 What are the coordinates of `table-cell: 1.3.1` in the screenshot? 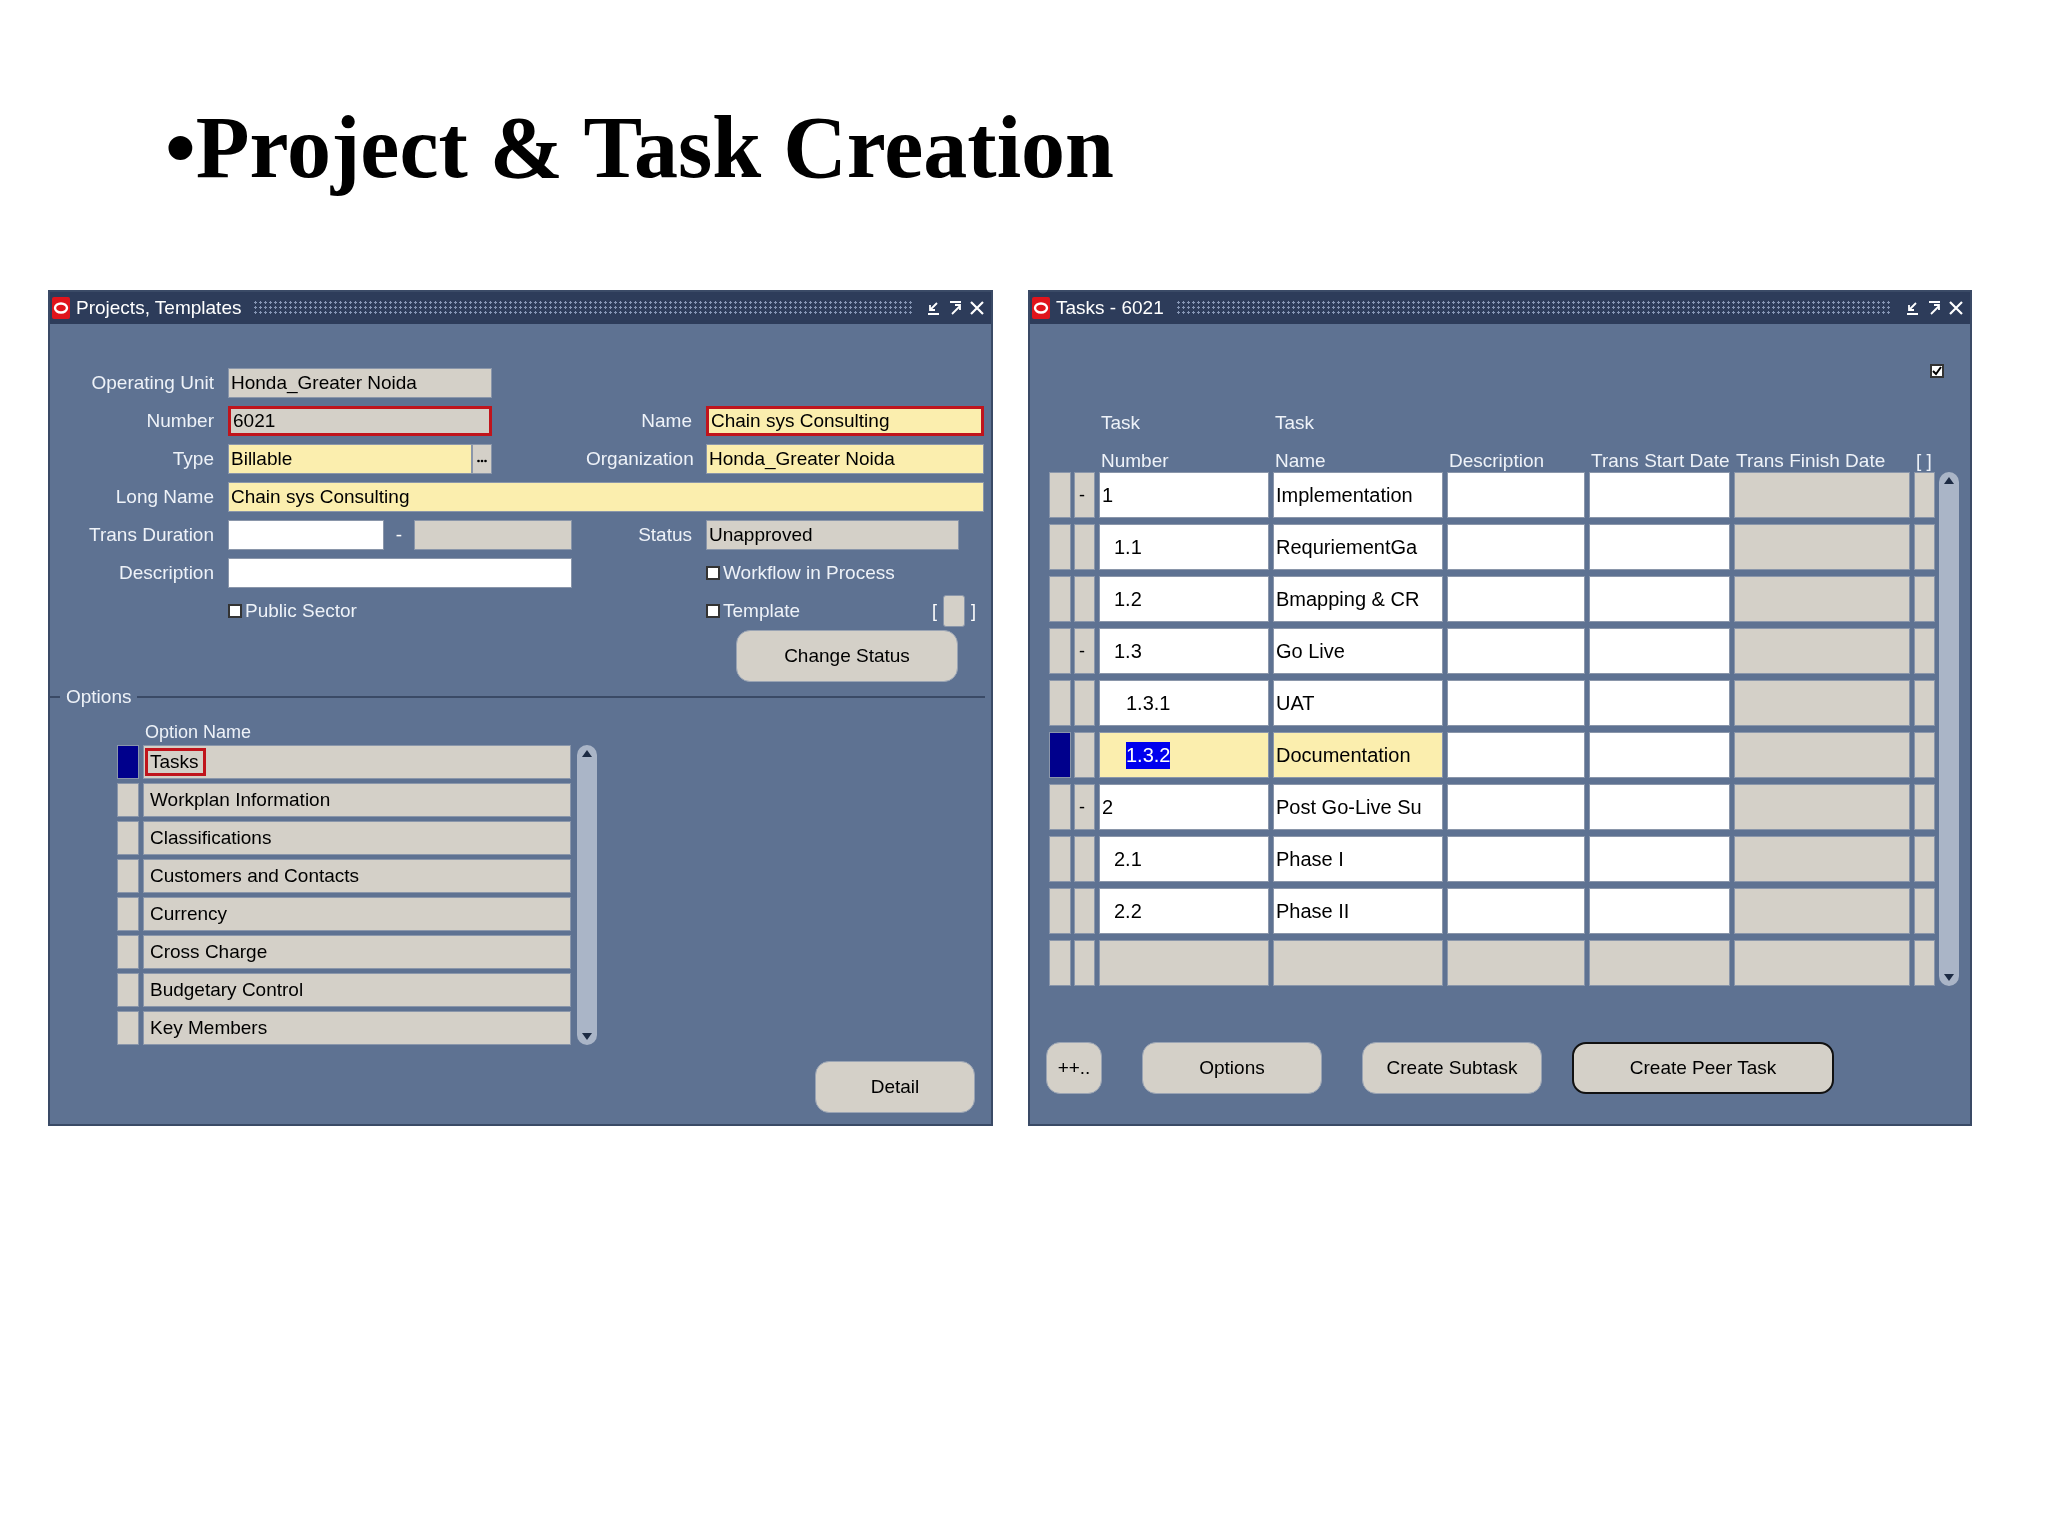 It's located at (1184, 703).